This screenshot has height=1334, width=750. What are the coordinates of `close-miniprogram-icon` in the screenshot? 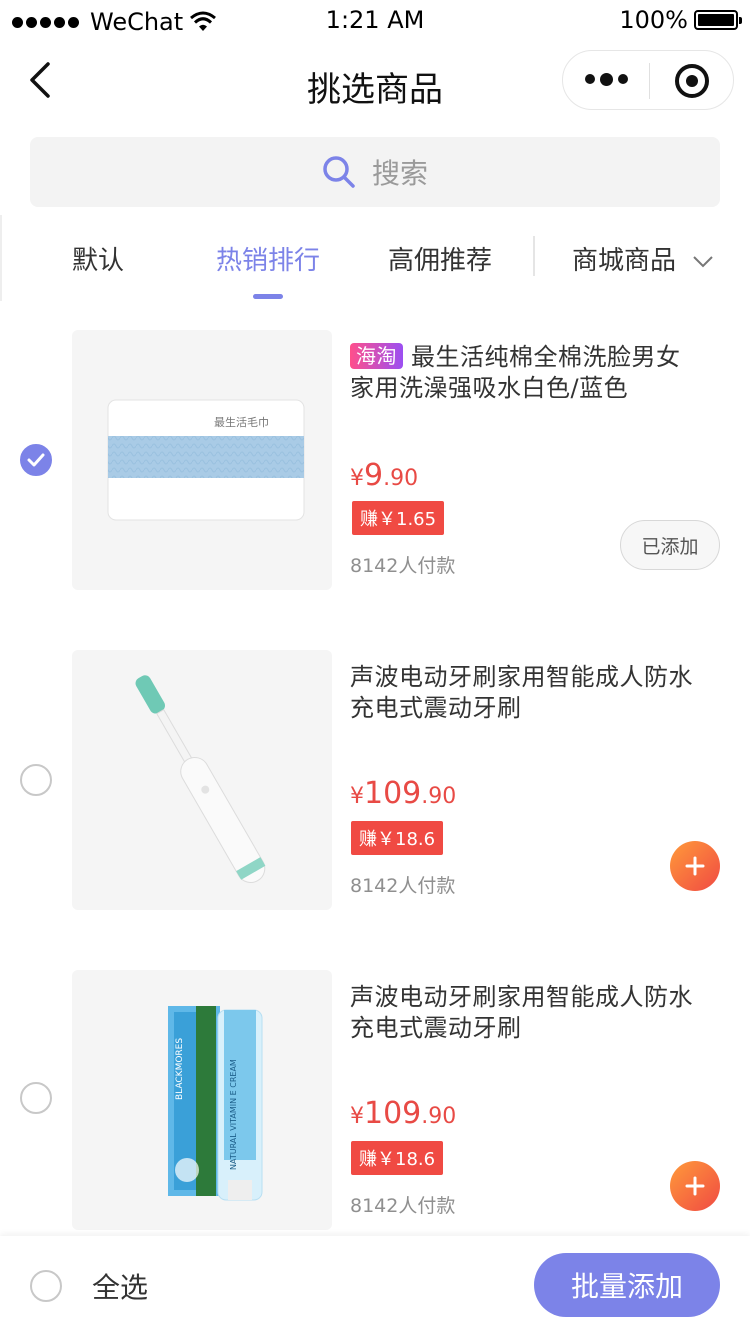 It's located at (692, 81).